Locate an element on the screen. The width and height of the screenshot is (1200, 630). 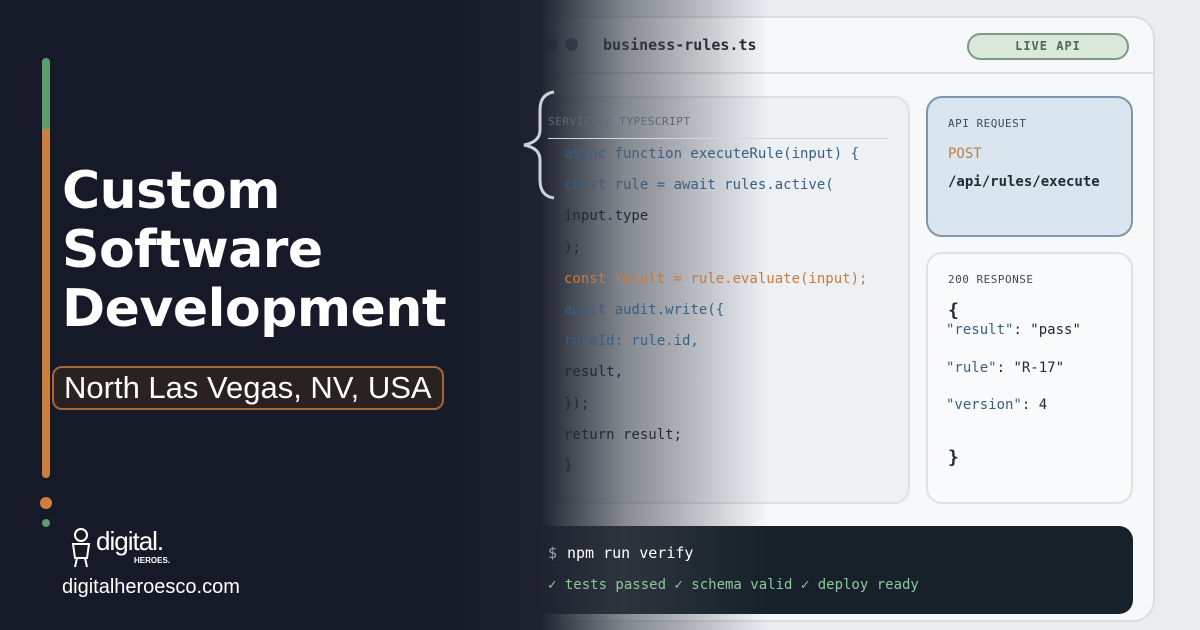
accent-bar is located at coordinates (46, 268).